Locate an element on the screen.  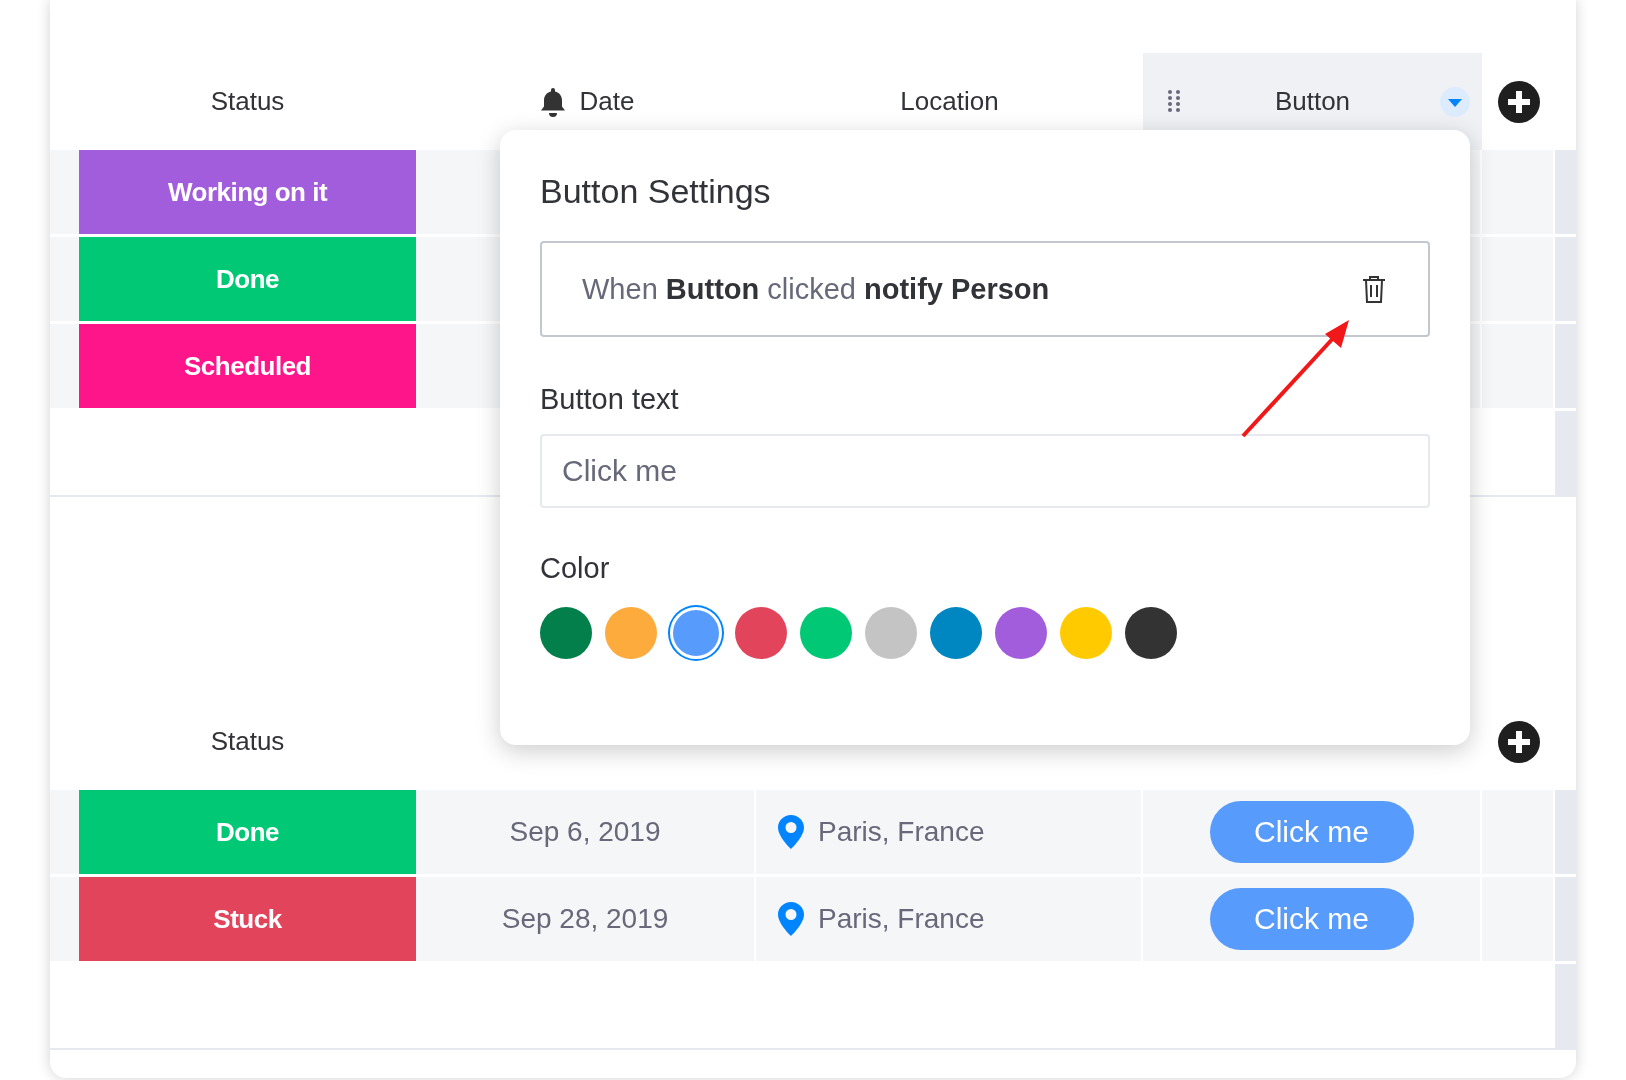
date-text: Sep 6, 2019 is located at coordinates (585, 832).